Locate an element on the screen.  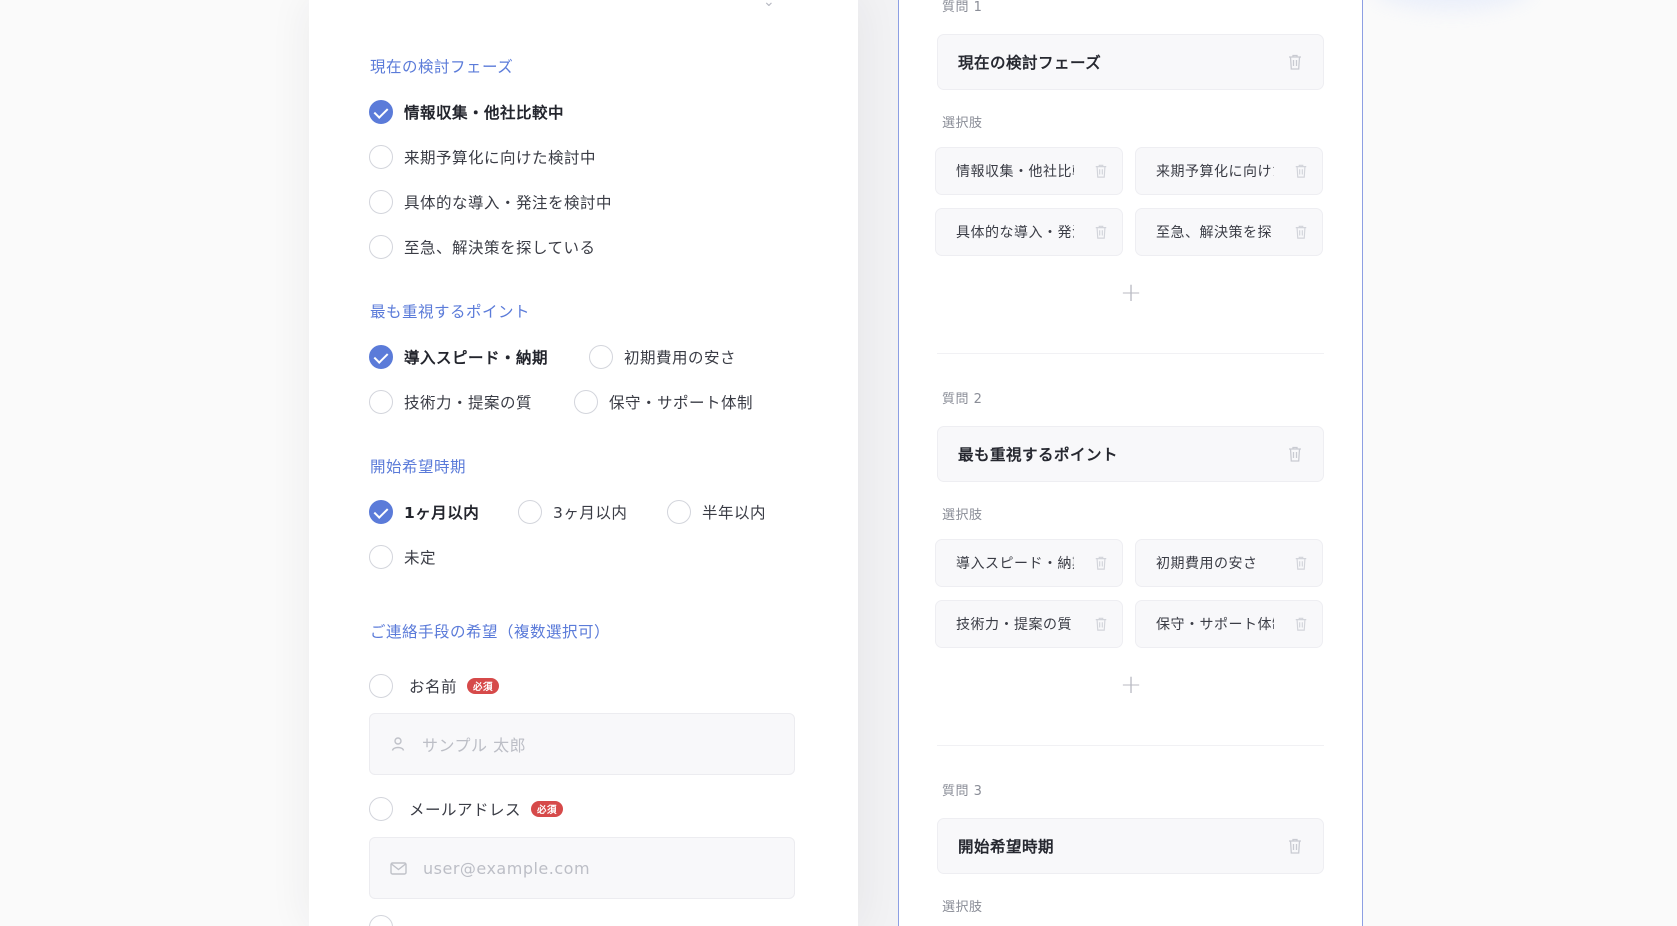
option-label: 3ヶ月以内 is located at coordinates (590, 513).